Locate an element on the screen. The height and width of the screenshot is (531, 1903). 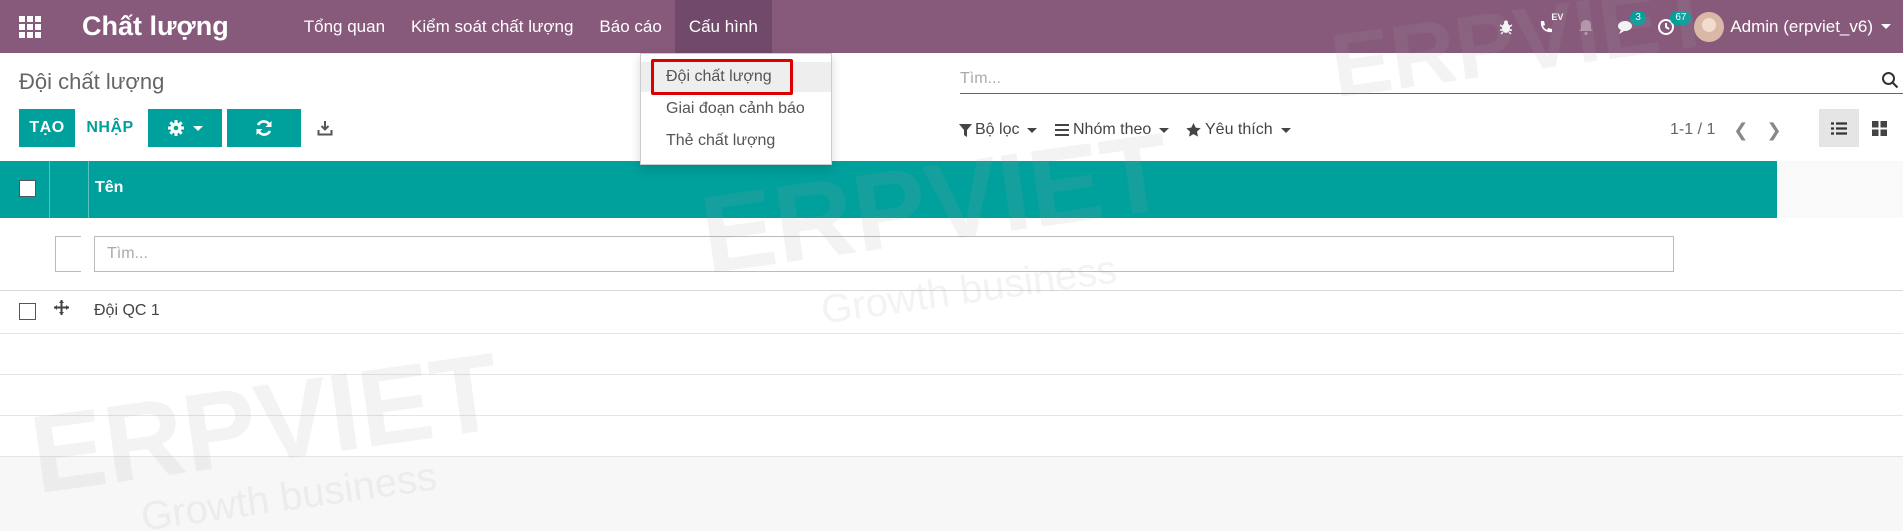
filter-icon is located at coordinates (965, 130).